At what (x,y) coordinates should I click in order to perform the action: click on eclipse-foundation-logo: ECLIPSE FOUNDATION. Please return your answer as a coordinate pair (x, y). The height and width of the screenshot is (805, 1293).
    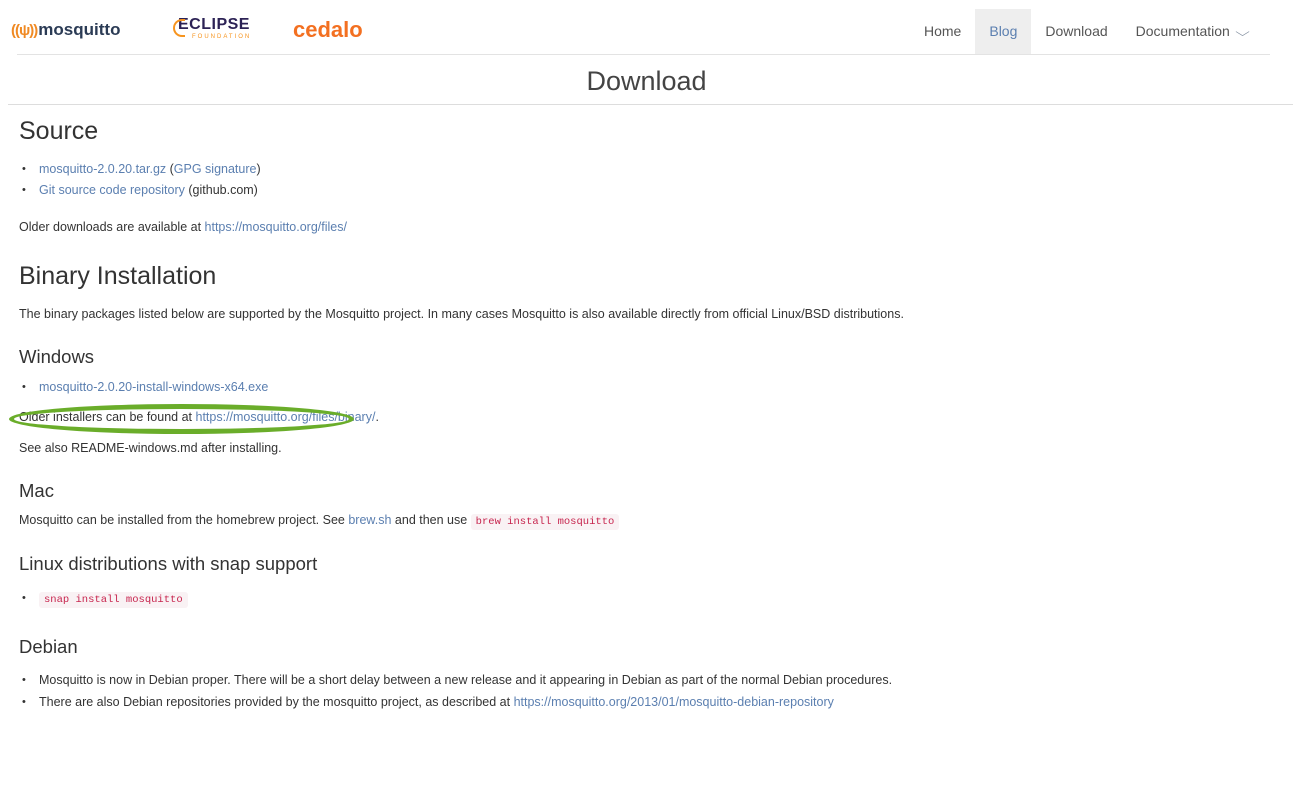
    Looking at the image, I should click on (212, 28).